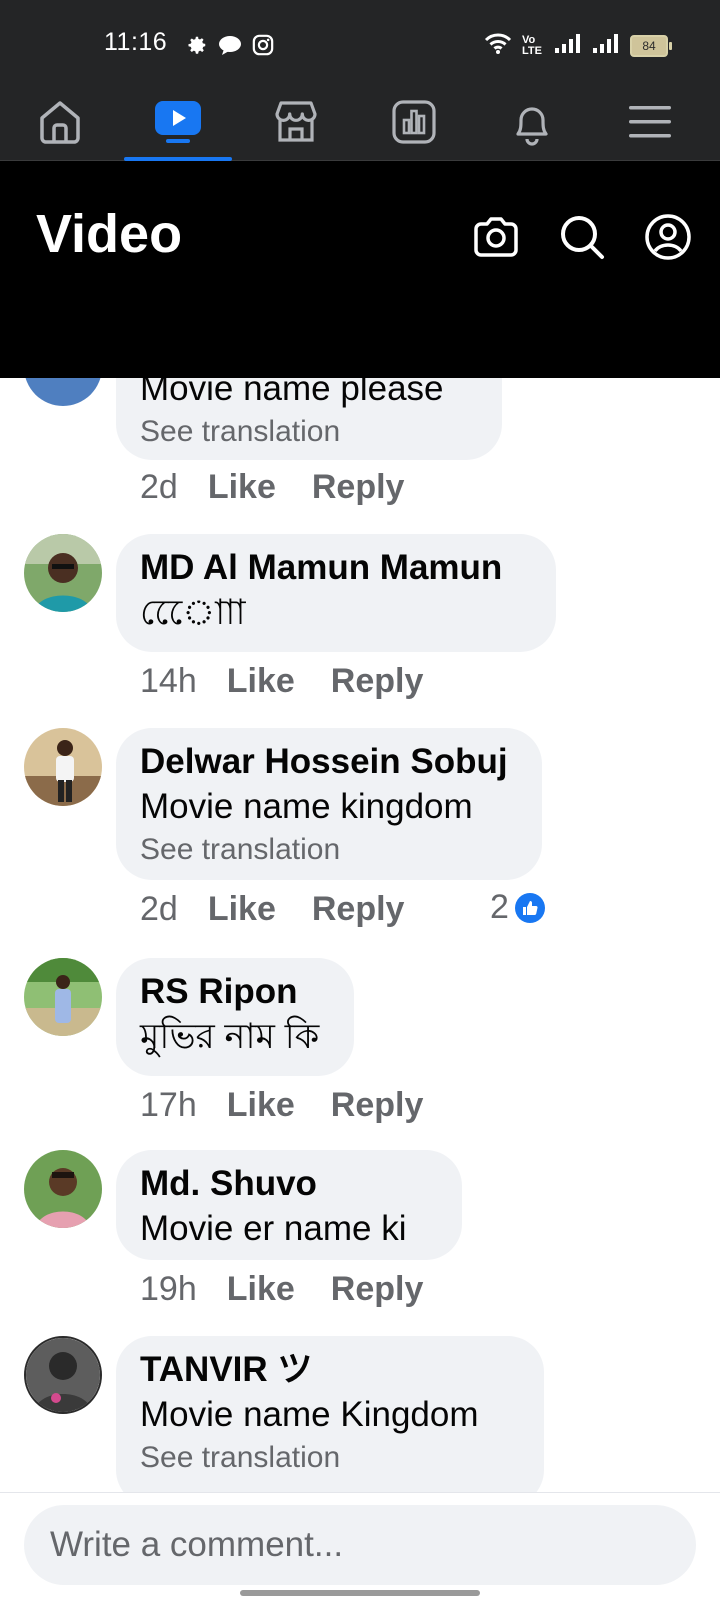 The width and height of the screenshot is (720, 1601). I want to click on comment-time: 17h, so click(168, 1105).